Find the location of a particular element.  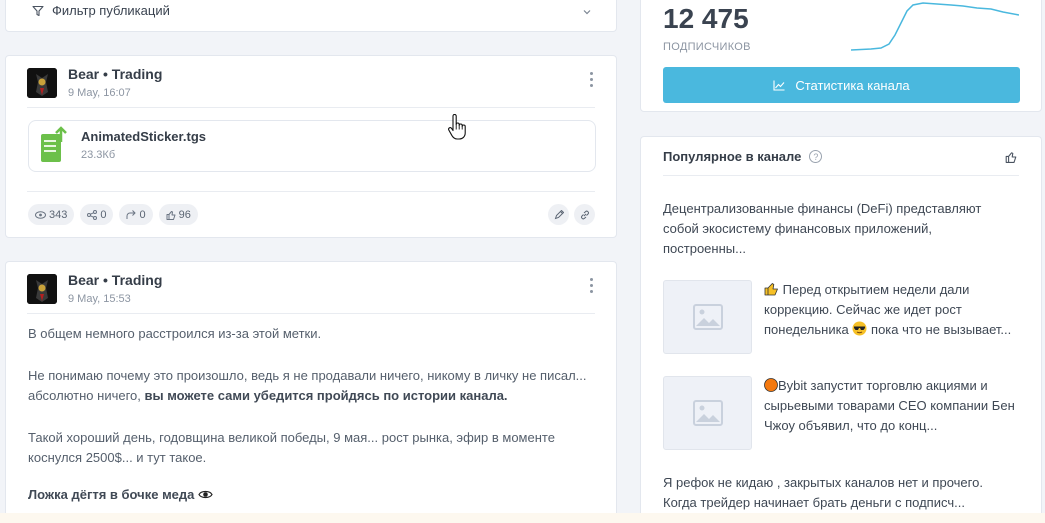

filter-toggle: Фильтр публикаций is located at coordinates (101, 10).